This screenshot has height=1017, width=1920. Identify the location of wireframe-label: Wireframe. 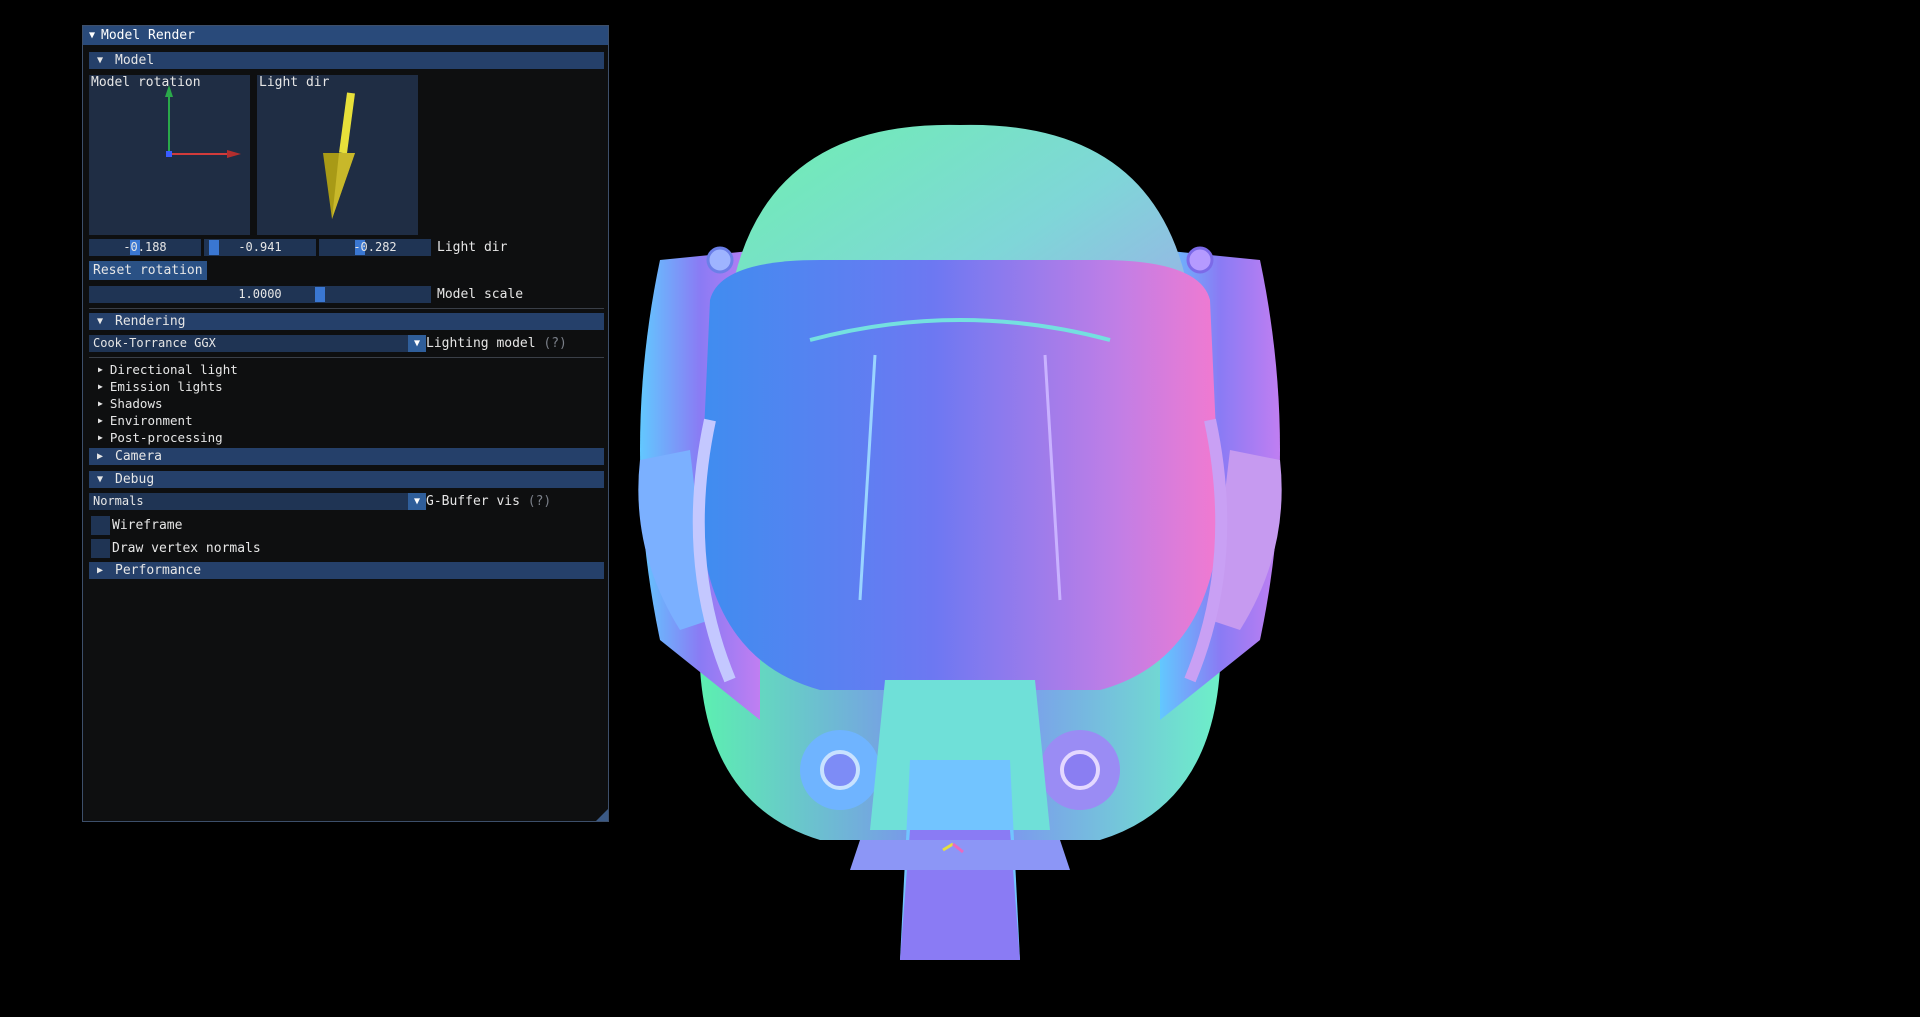
(147, 525).